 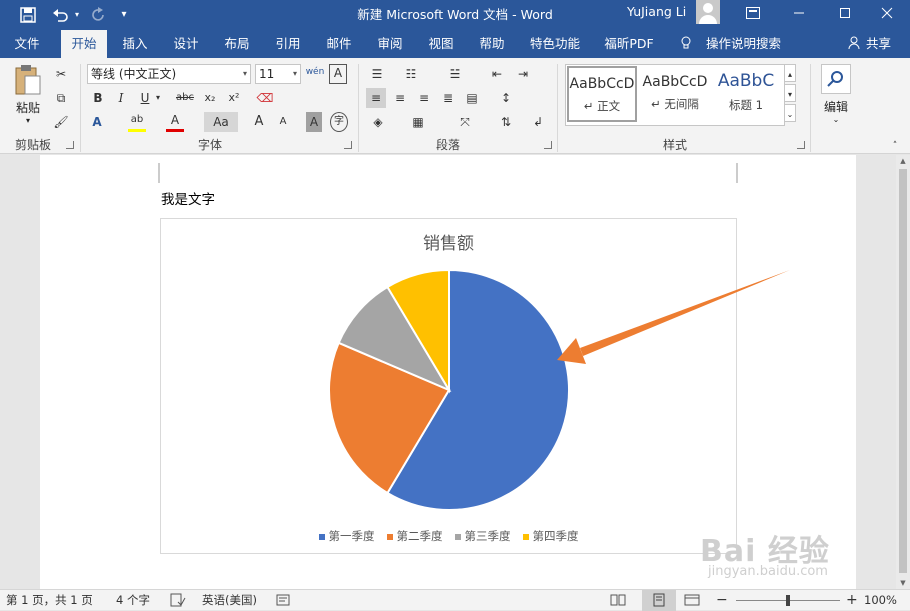 What do you see at coordinates (538, 122) in the screenshot?
I see `show-marks-icon: ↲` at bounding box center [538, 122].